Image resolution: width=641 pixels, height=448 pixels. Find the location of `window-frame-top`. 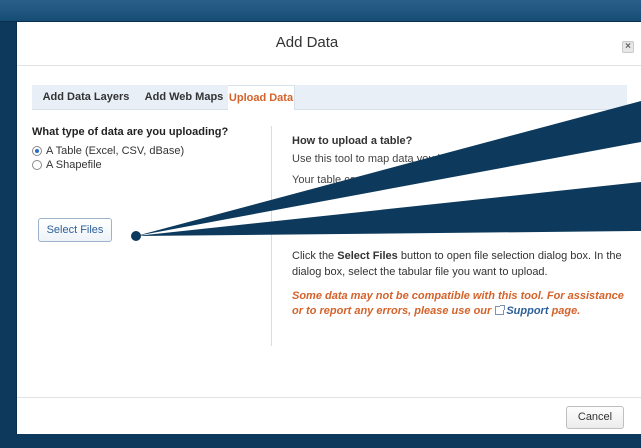

window-frame-top is located at coordinates (320, 11).